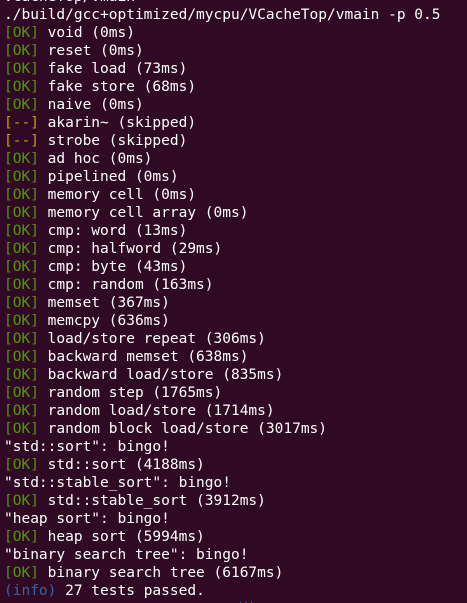 The image size is (467, 603). I want to click on terminal-line-text: "heap sort": bingo!, so click(87, 519).